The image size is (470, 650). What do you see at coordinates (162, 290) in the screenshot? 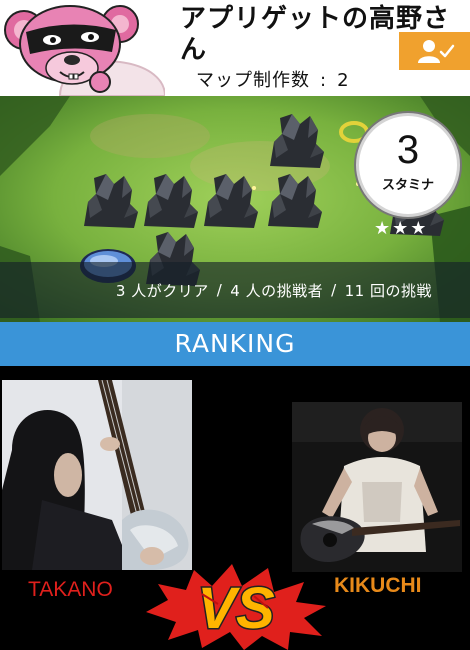
I see `cleared-count: 3 人がクリア` at bounding box center [162, 290].